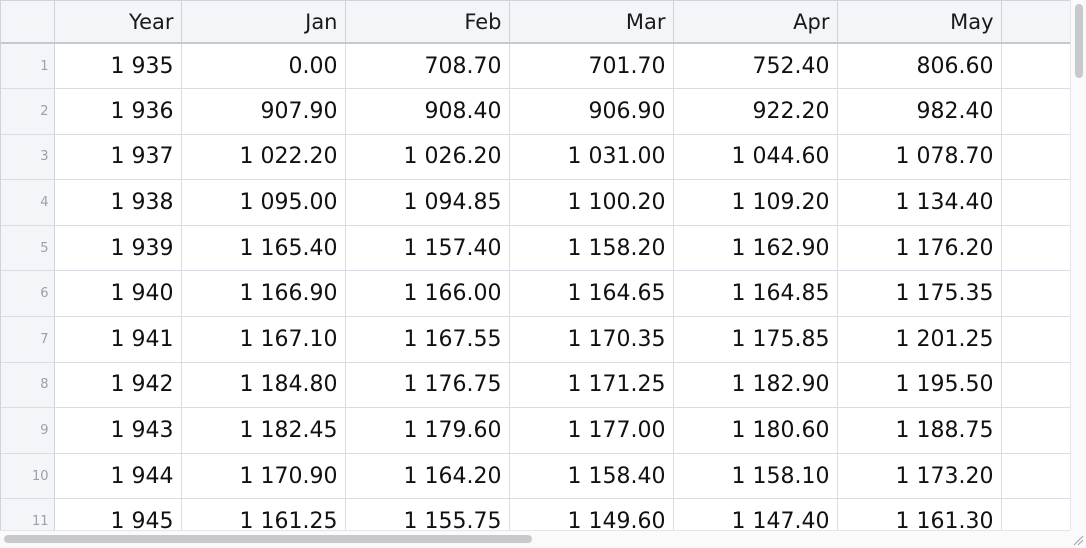 The image size is (1086, 548). Describe the element at coordinates (1035, 22) in the screenshot. I see `column-header-next` at that location.